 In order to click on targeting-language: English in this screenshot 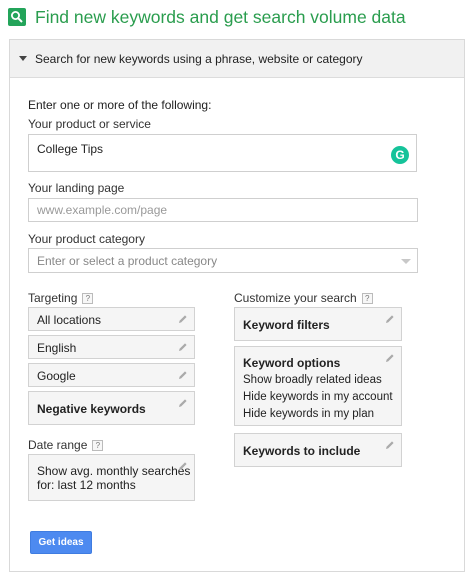, I will do `click(111, 347)`.